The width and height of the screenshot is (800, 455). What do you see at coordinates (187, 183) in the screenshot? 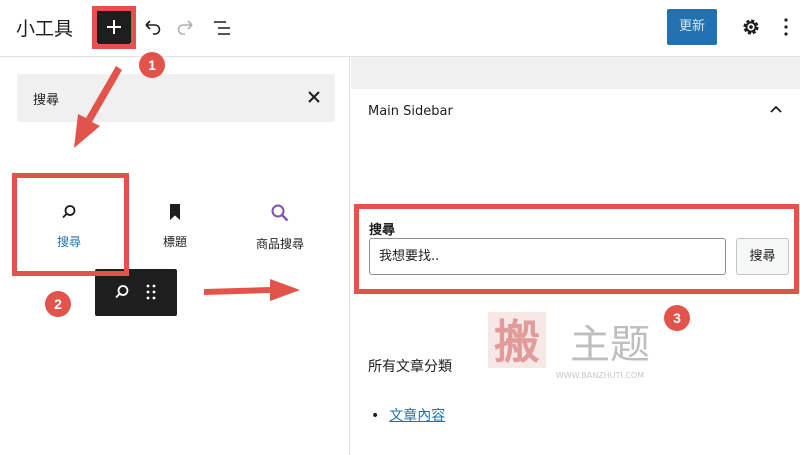
I see `annotation-arrows` at bounding box center [187, 183].